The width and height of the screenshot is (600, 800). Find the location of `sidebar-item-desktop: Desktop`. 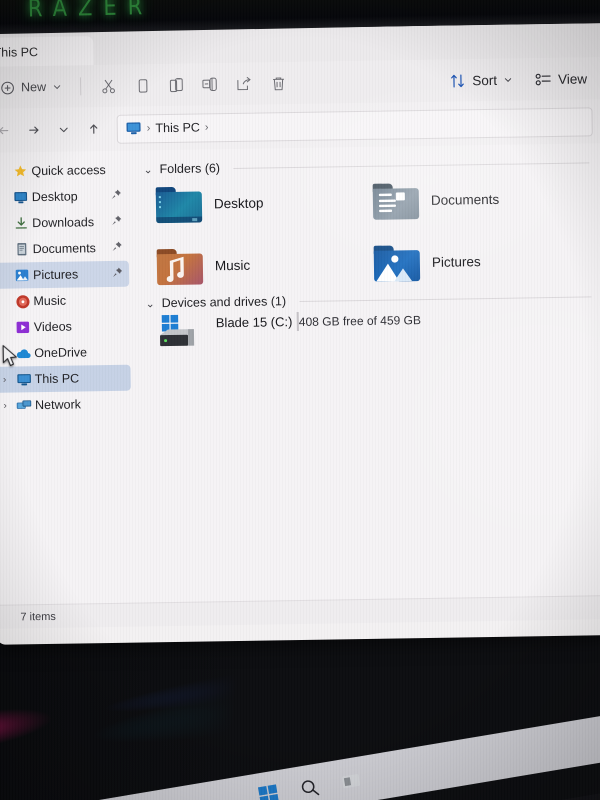

sidebar-item-desktop: Desktop is located at coordinates (64, 197).